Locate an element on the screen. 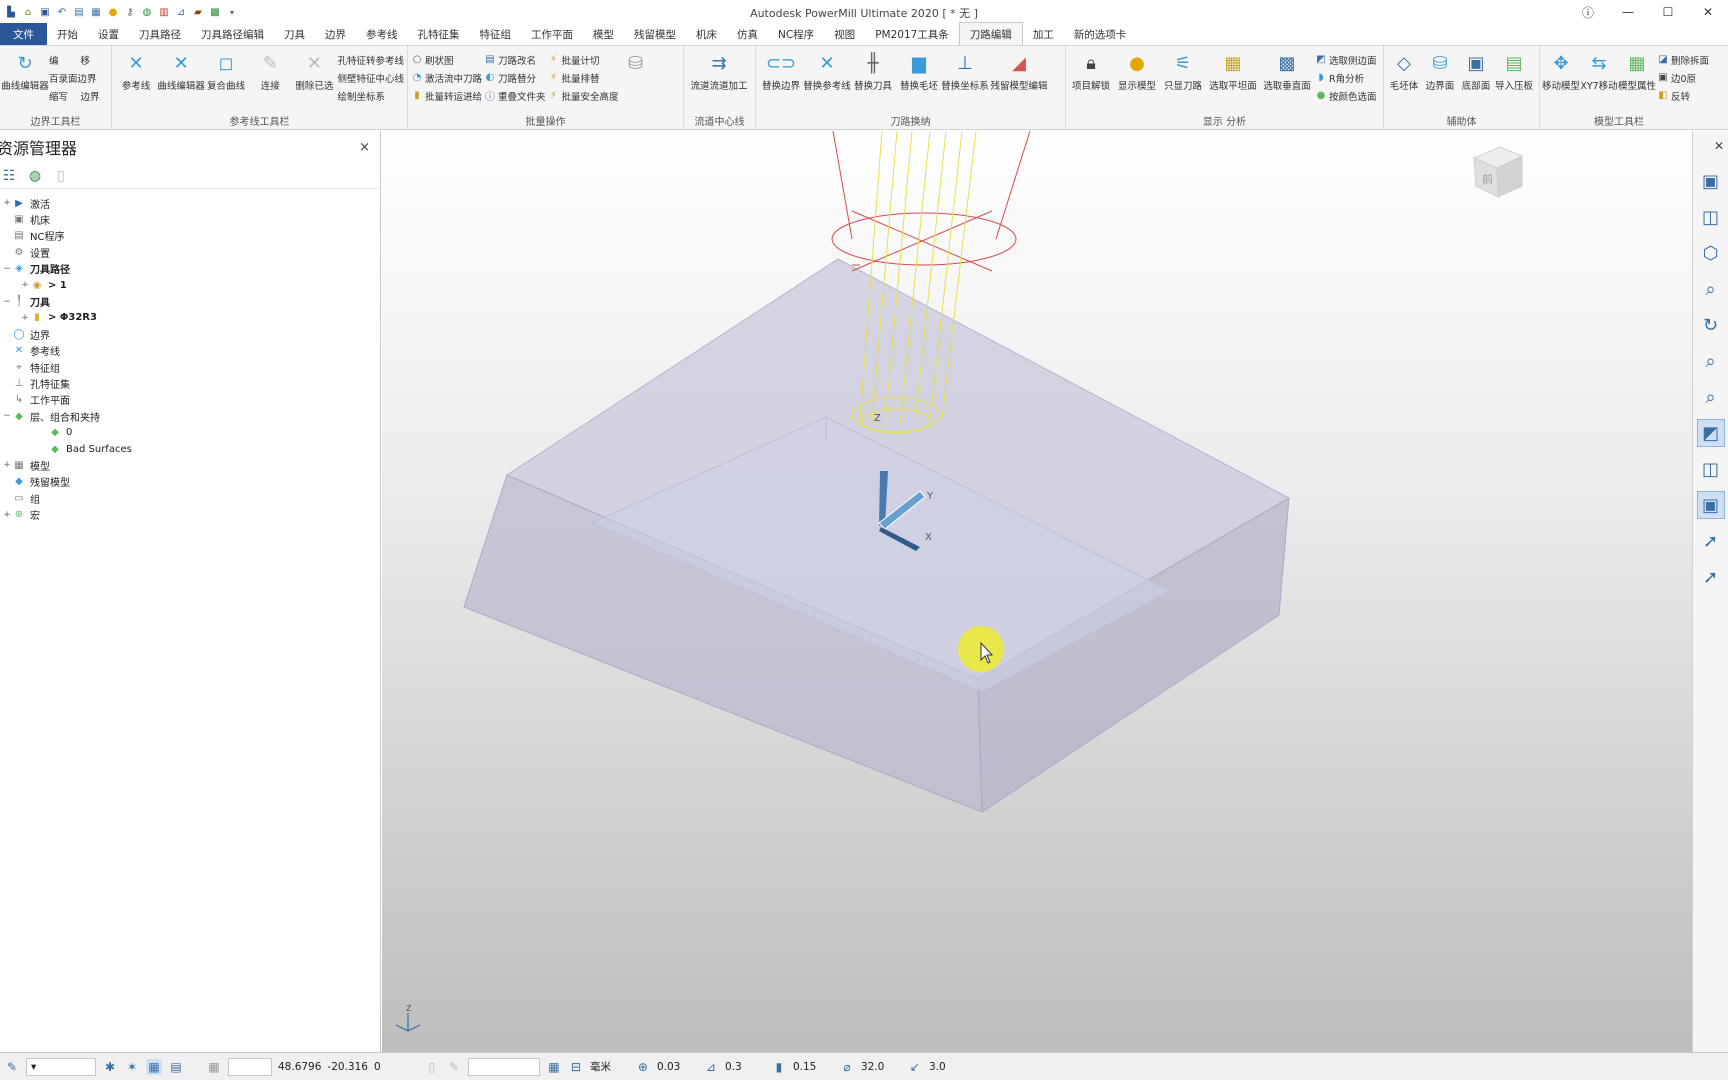  save-icon: ▣ is located at coordinates (45, 12).